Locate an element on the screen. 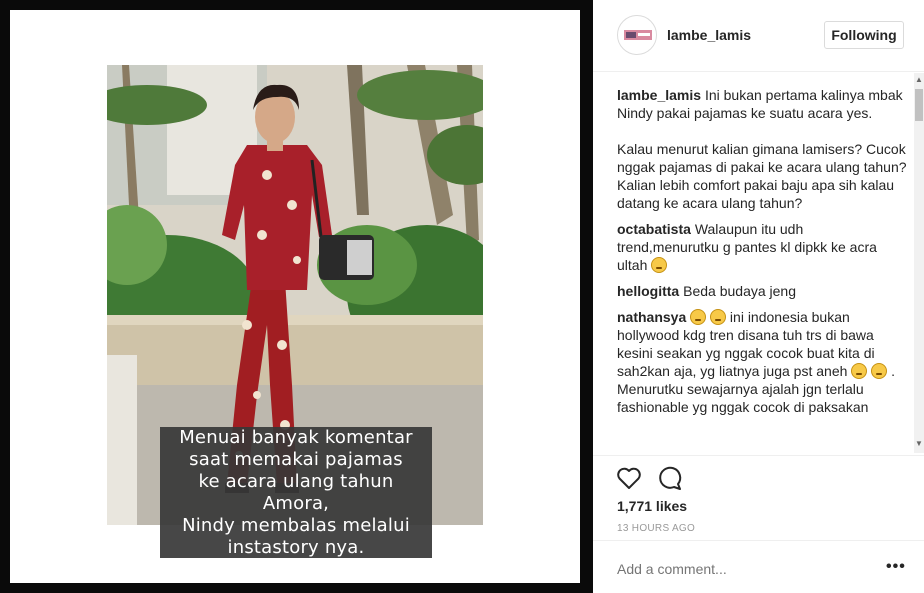  add-comment-bar: ••• is located at coordinates (758, 566).